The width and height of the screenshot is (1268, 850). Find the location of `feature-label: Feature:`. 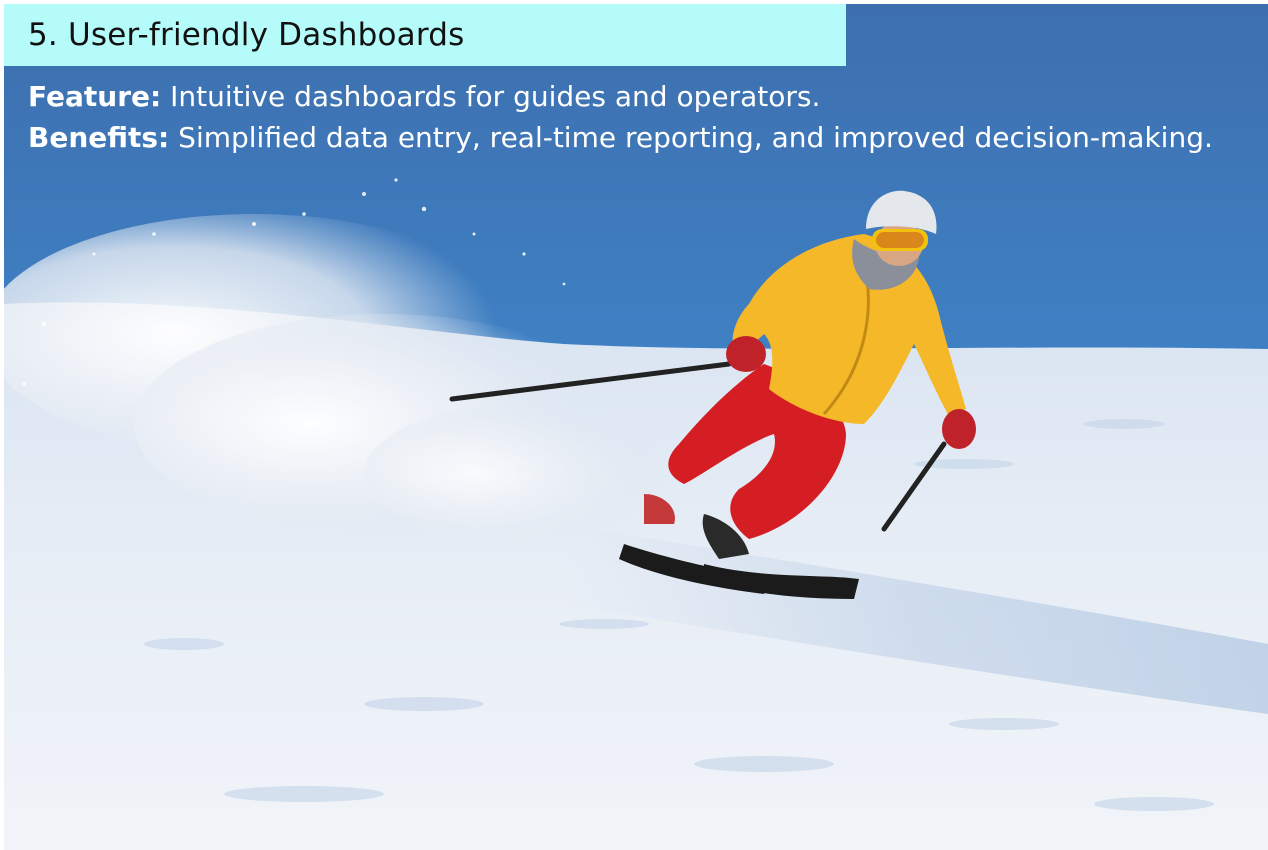

feature-label: Feature: is located at coordinates (95, 96).